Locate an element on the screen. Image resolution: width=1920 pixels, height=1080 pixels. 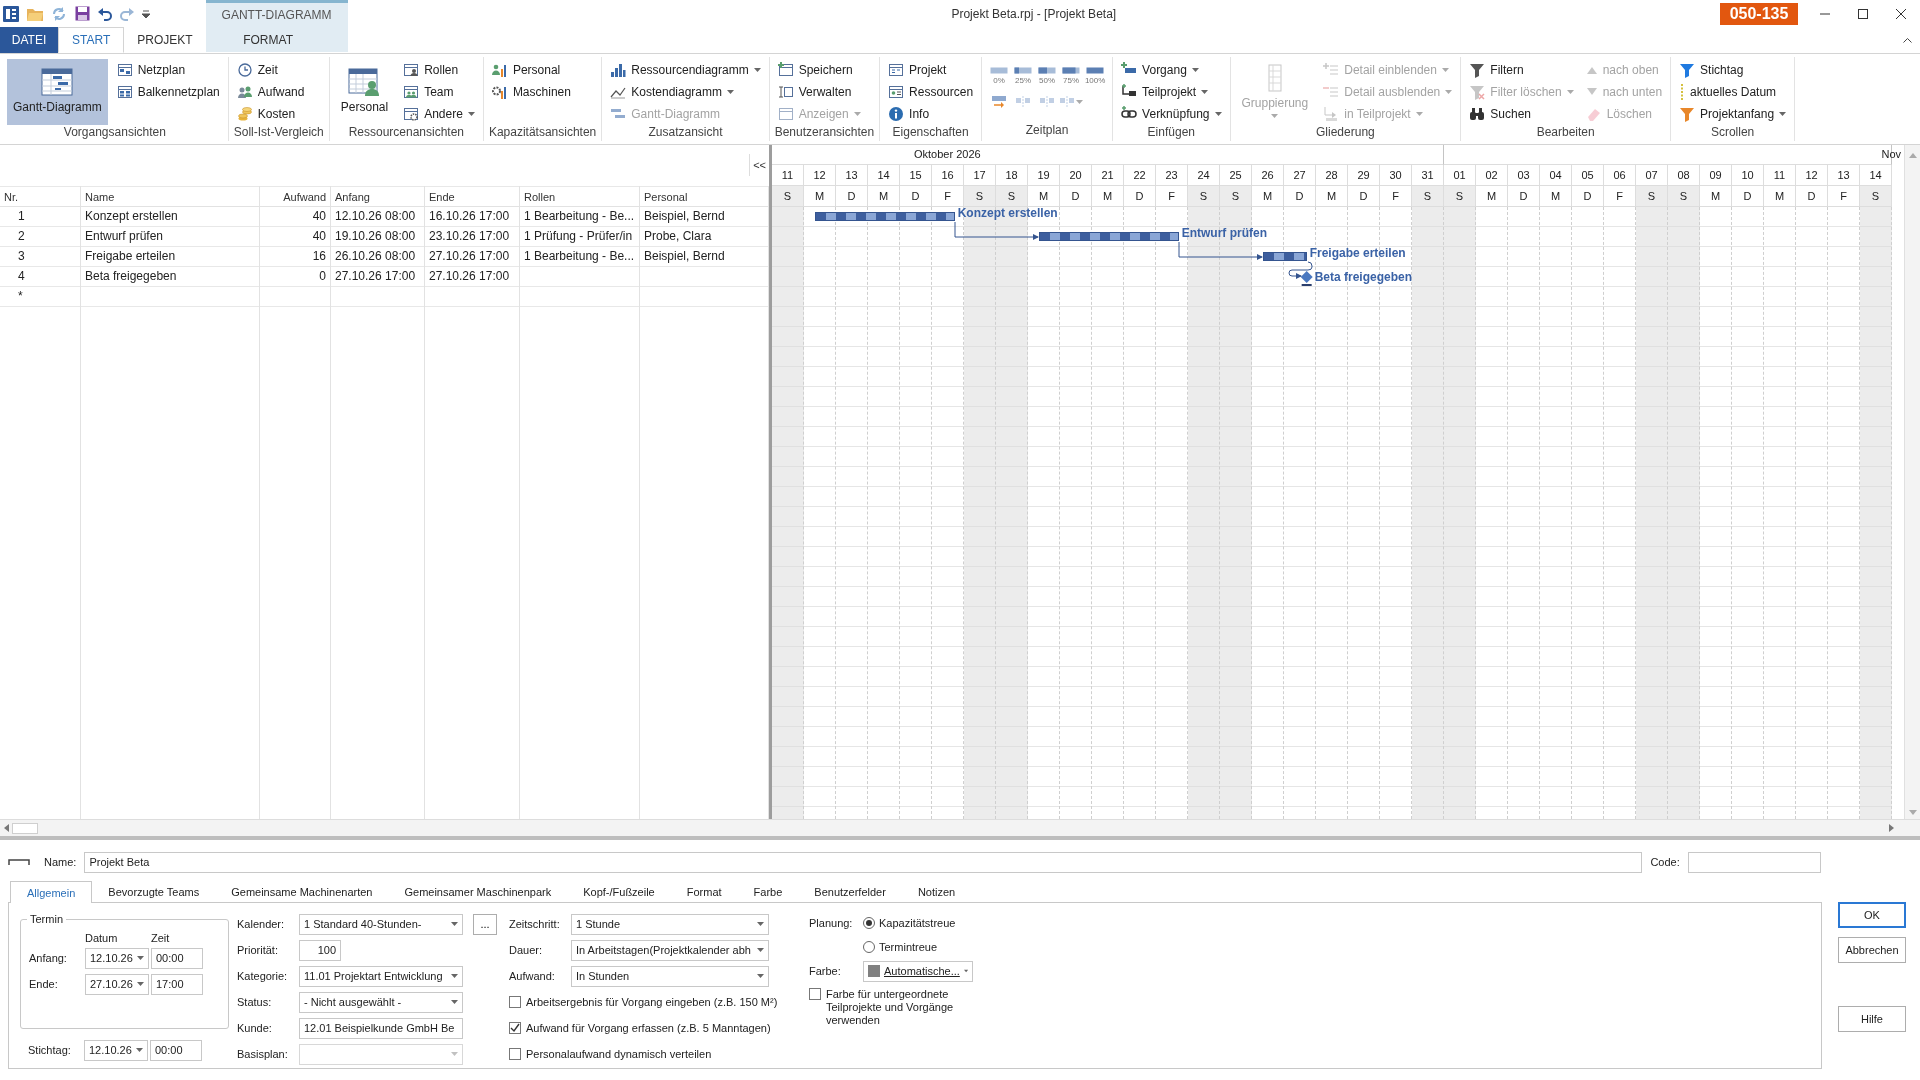
checkbox: Farbe für untergeordnete Teilprojekte und Vorgänge verwenden is located at coordinates (884, 1007).